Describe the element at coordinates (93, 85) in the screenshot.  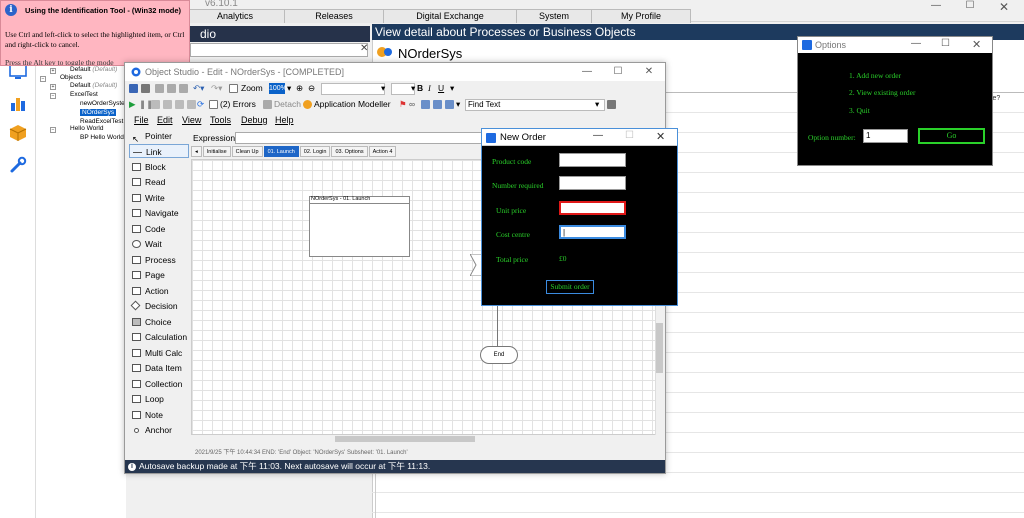
I see `tree-item-default-objects: Default (Default)` at that location.